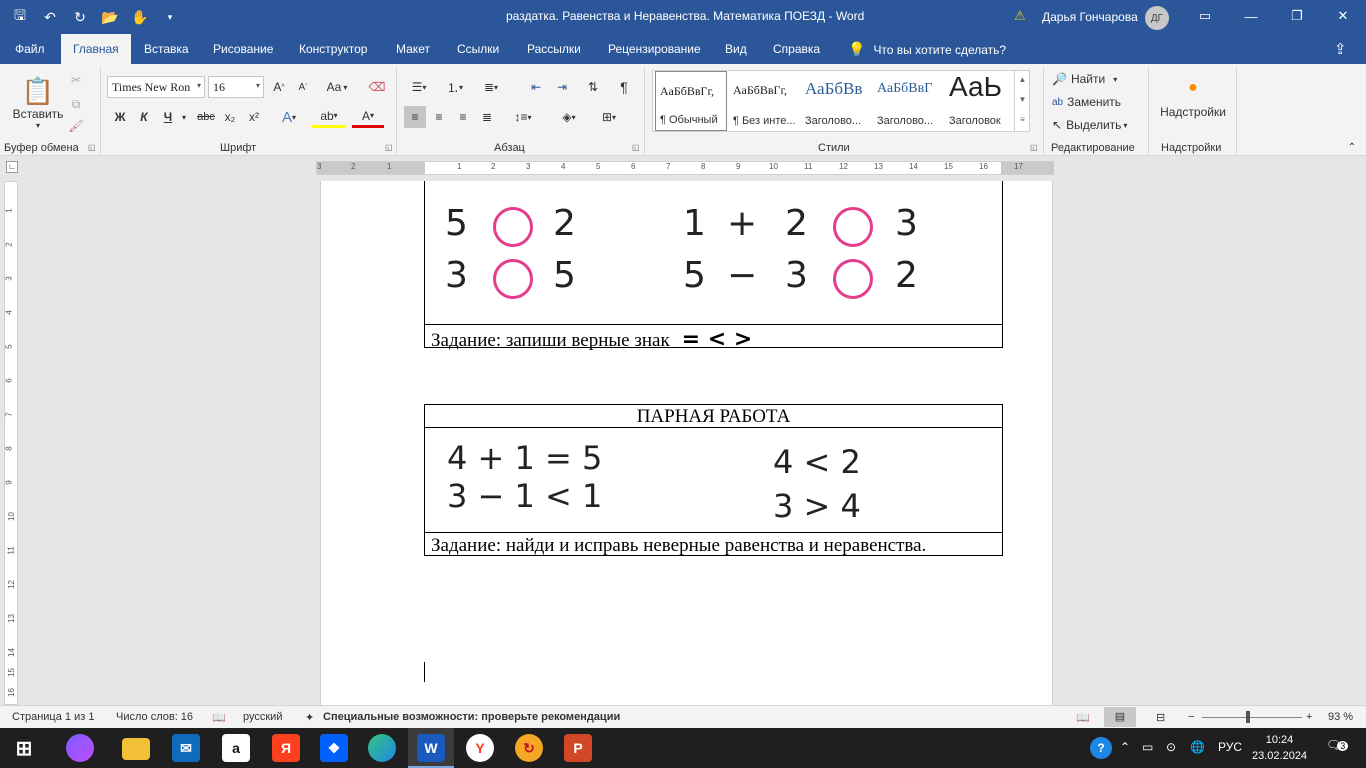 This screenshot has width=1366, height=768. Describe the element at coordinates (609, 117) in the screenshot. I see `borders-icon: ⊞ ▾` at that location.